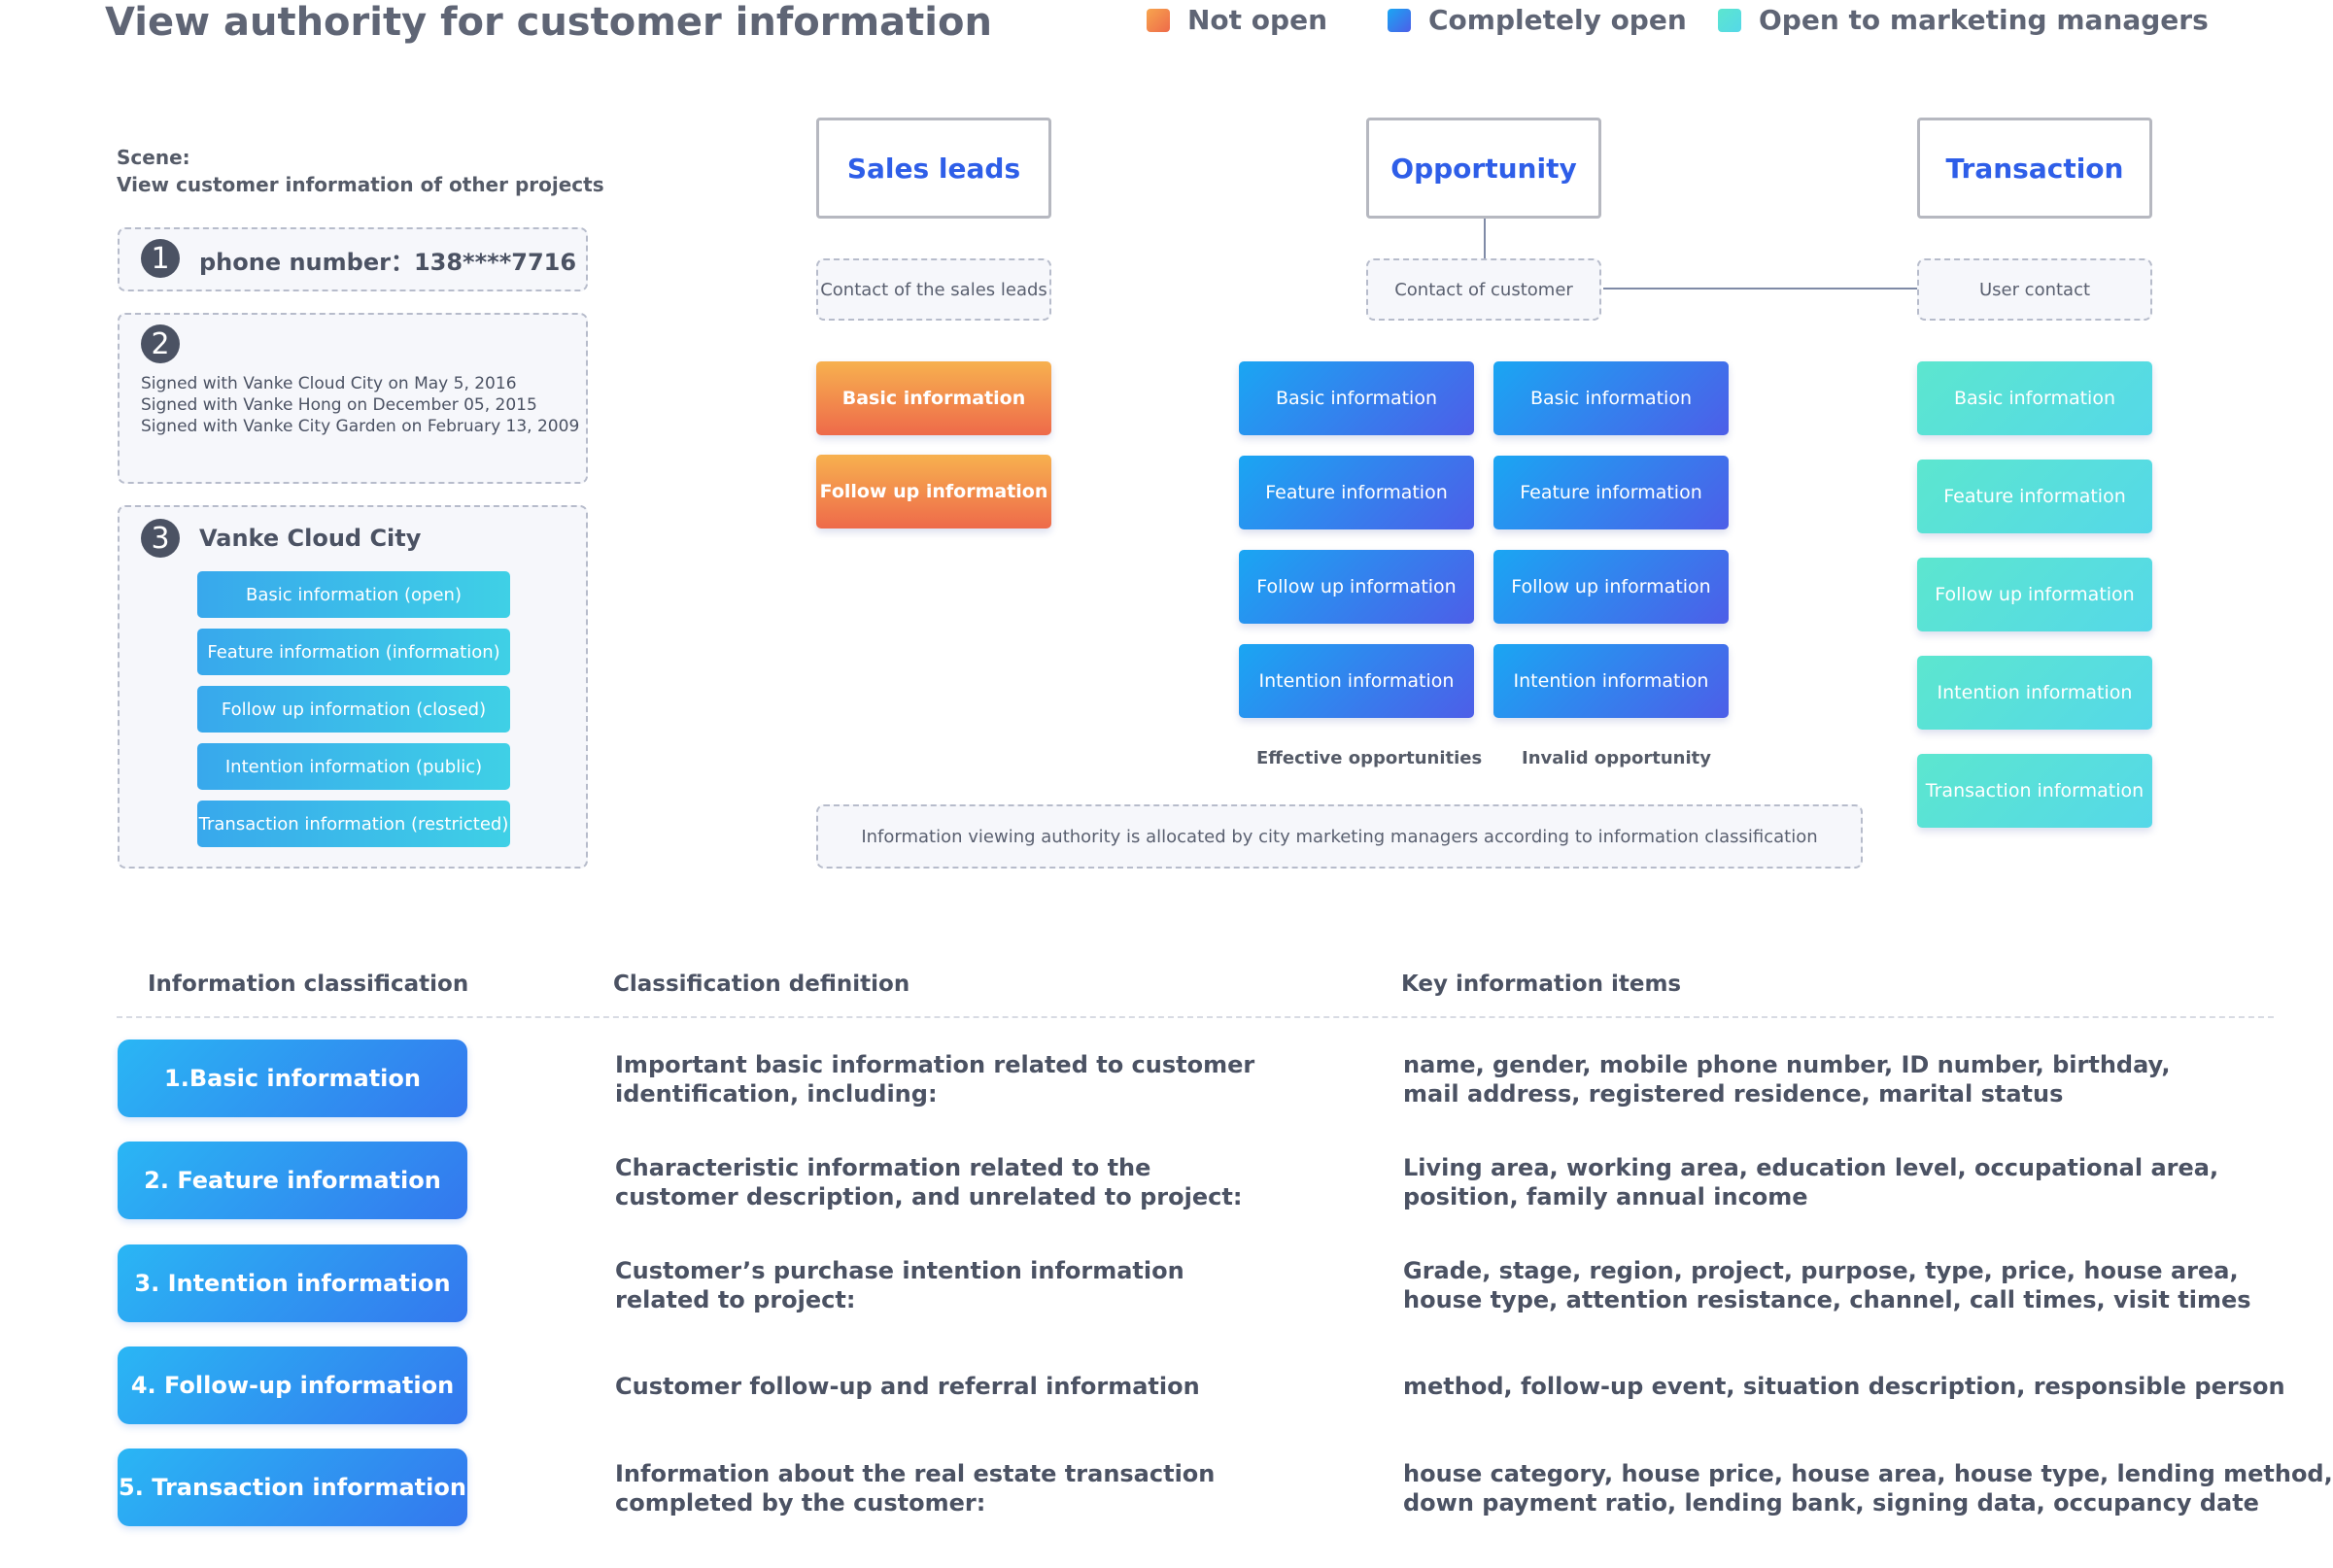 This screenshot has width=2333, height=1568. Describe the element at coordinates (2035, 398) in the screenshot. I see `transaction-basic-info: Basic information` at that location.